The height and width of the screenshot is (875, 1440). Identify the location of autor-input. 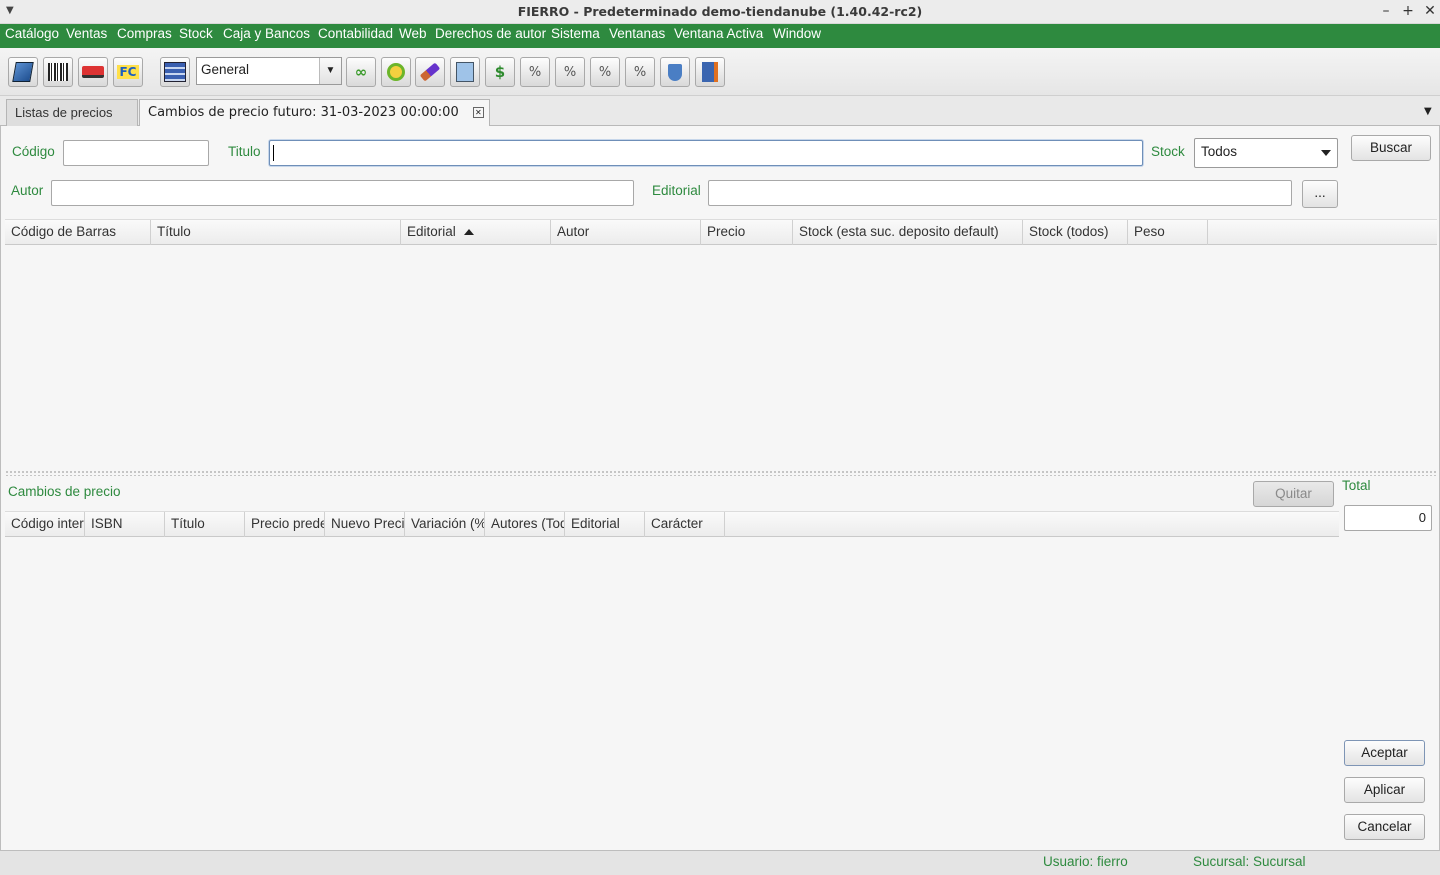
(342, 193).